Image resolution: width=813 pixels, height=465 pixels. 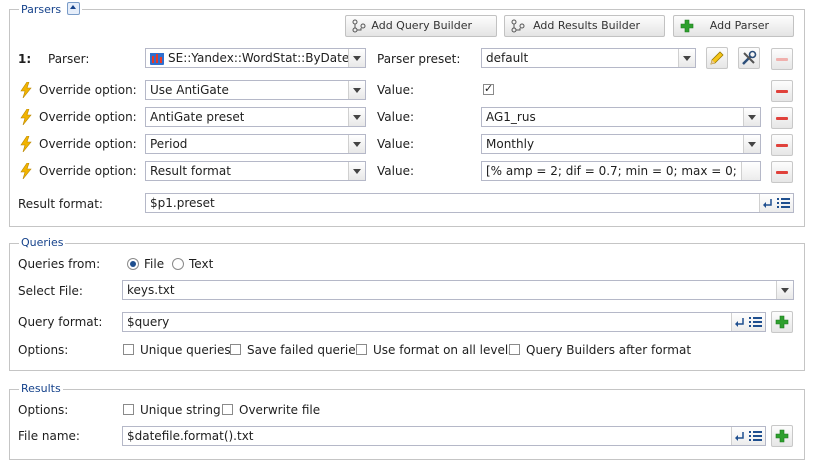 I want to click on parser-label: Parser:, so click(x=69, y=59).